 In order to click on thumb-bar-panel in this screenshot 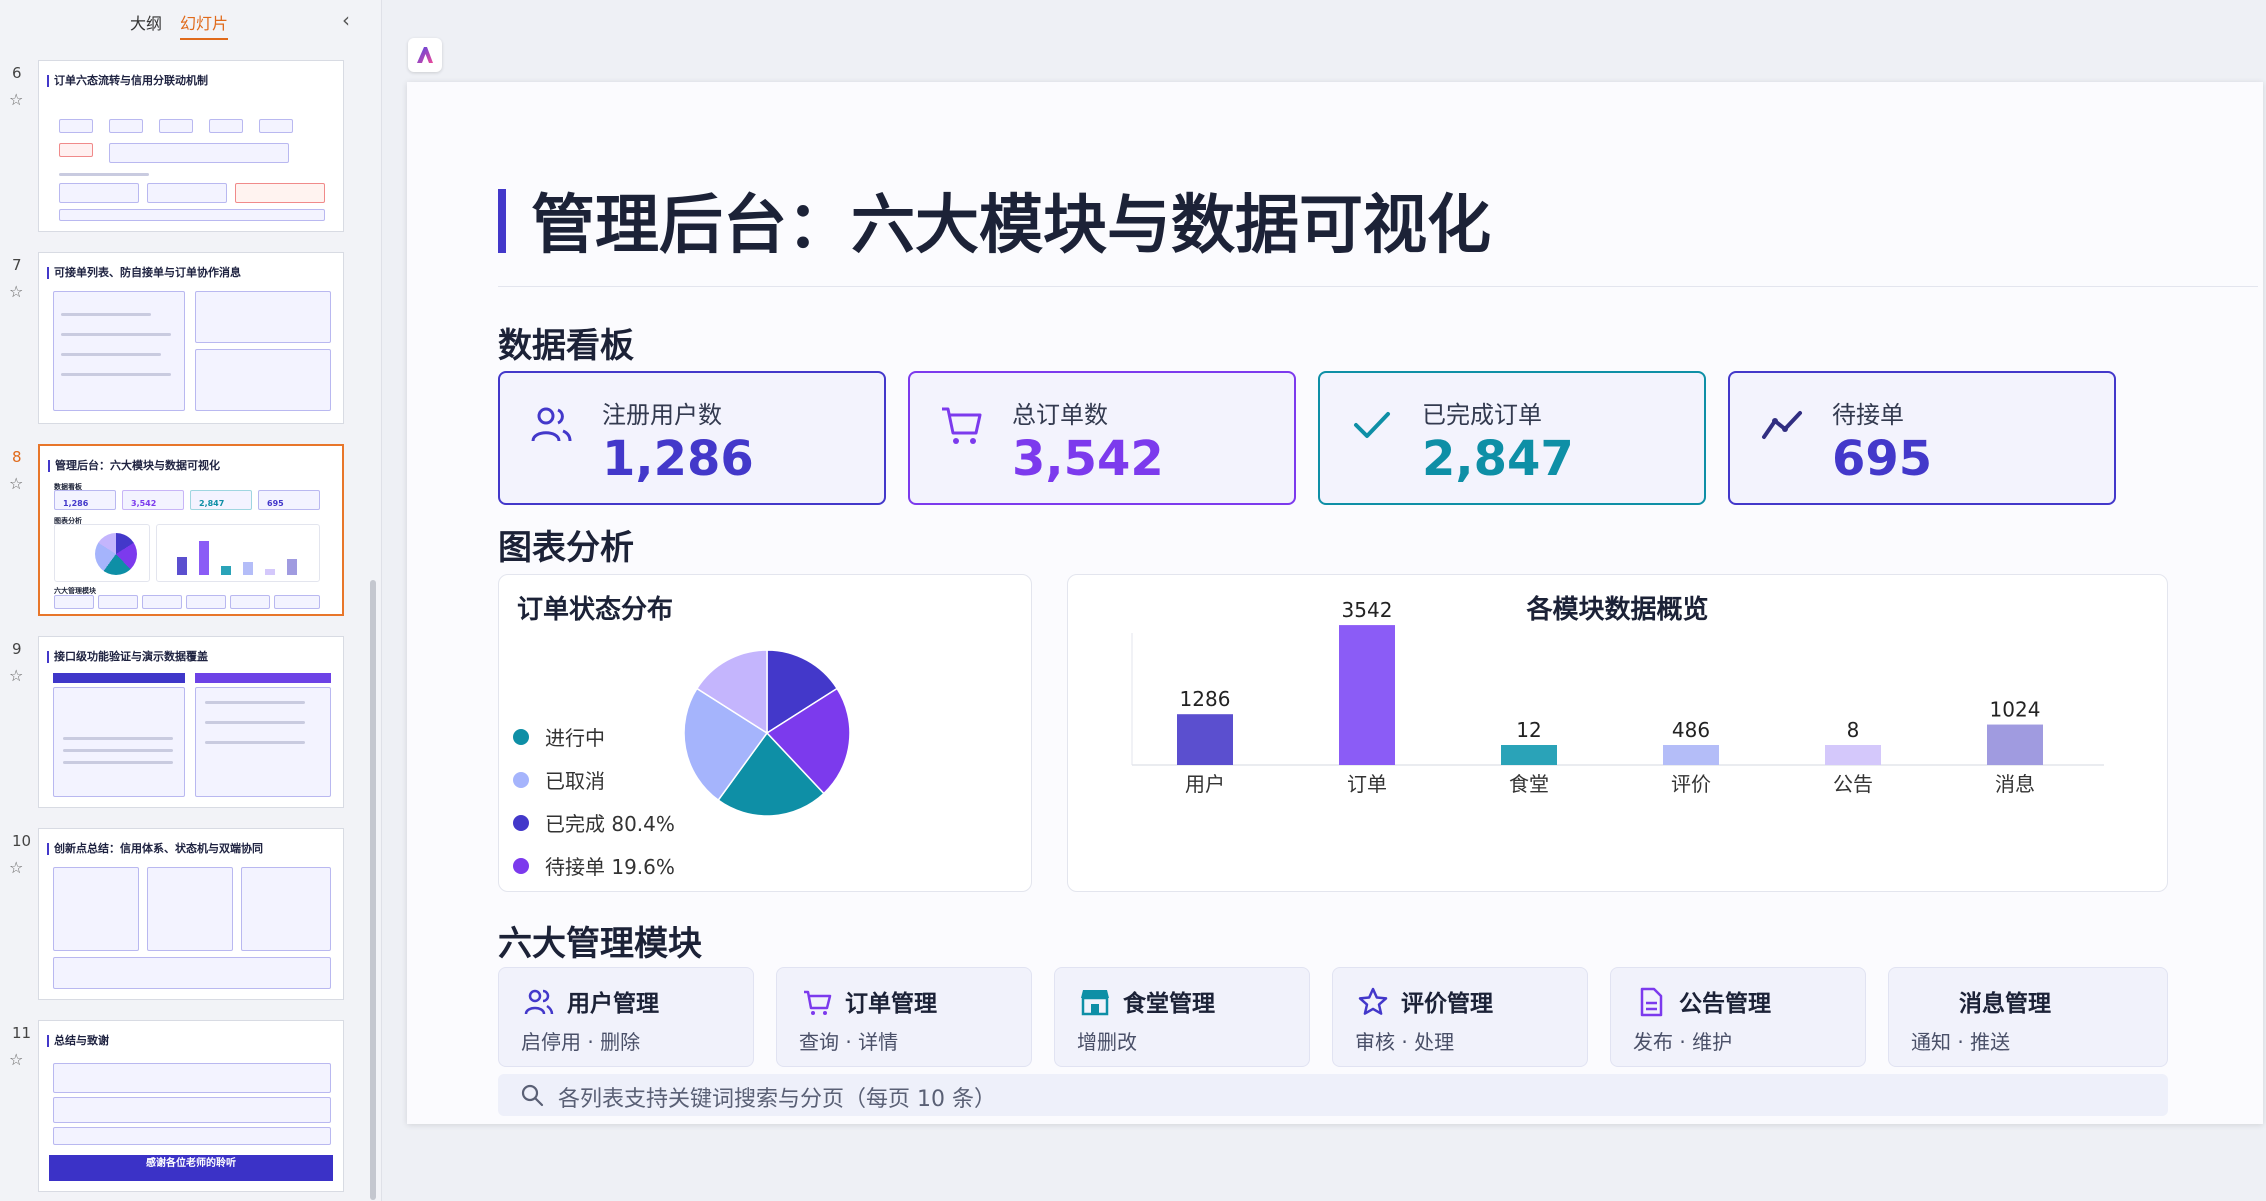, I will do `click(238, 553)`.